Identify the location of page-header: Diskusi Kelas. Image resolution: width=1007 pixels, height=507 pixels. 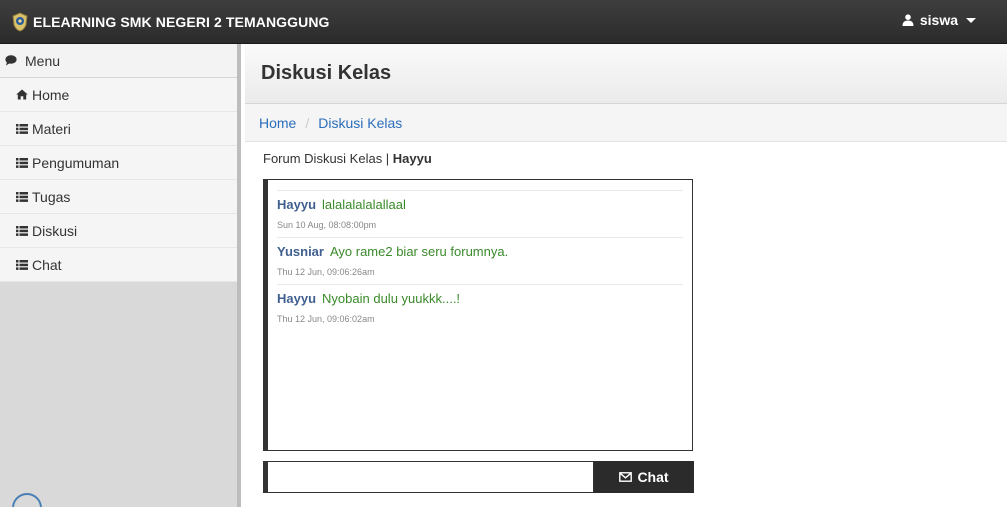
(626, 74).